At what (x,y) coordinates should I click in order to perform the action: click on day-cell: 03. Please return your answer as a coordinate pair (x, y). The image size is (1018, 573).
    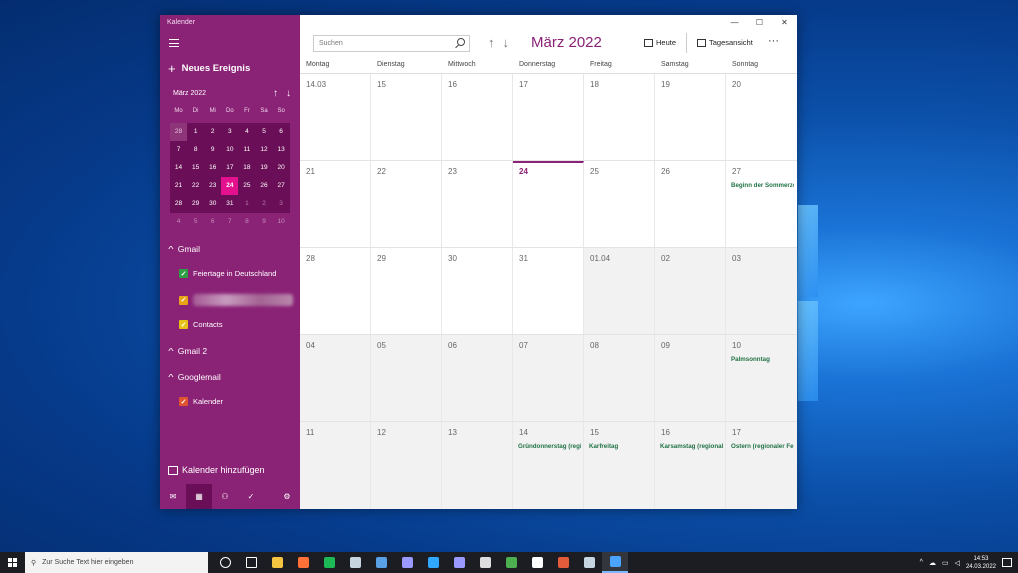
    Looking at the image, I should click on (761, 291).